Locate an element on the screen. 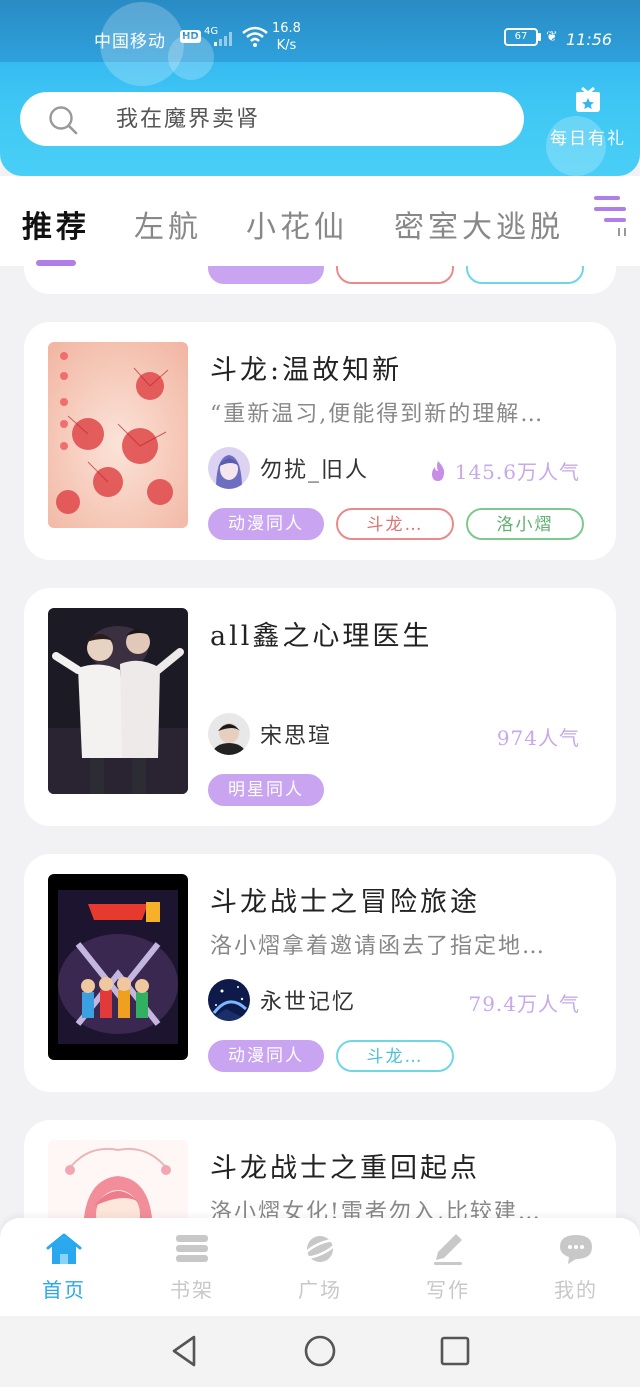 Image resolution: width=640 pixels, height=1387 pixels. home-circle-icon is located at coordinates (320, 1351).